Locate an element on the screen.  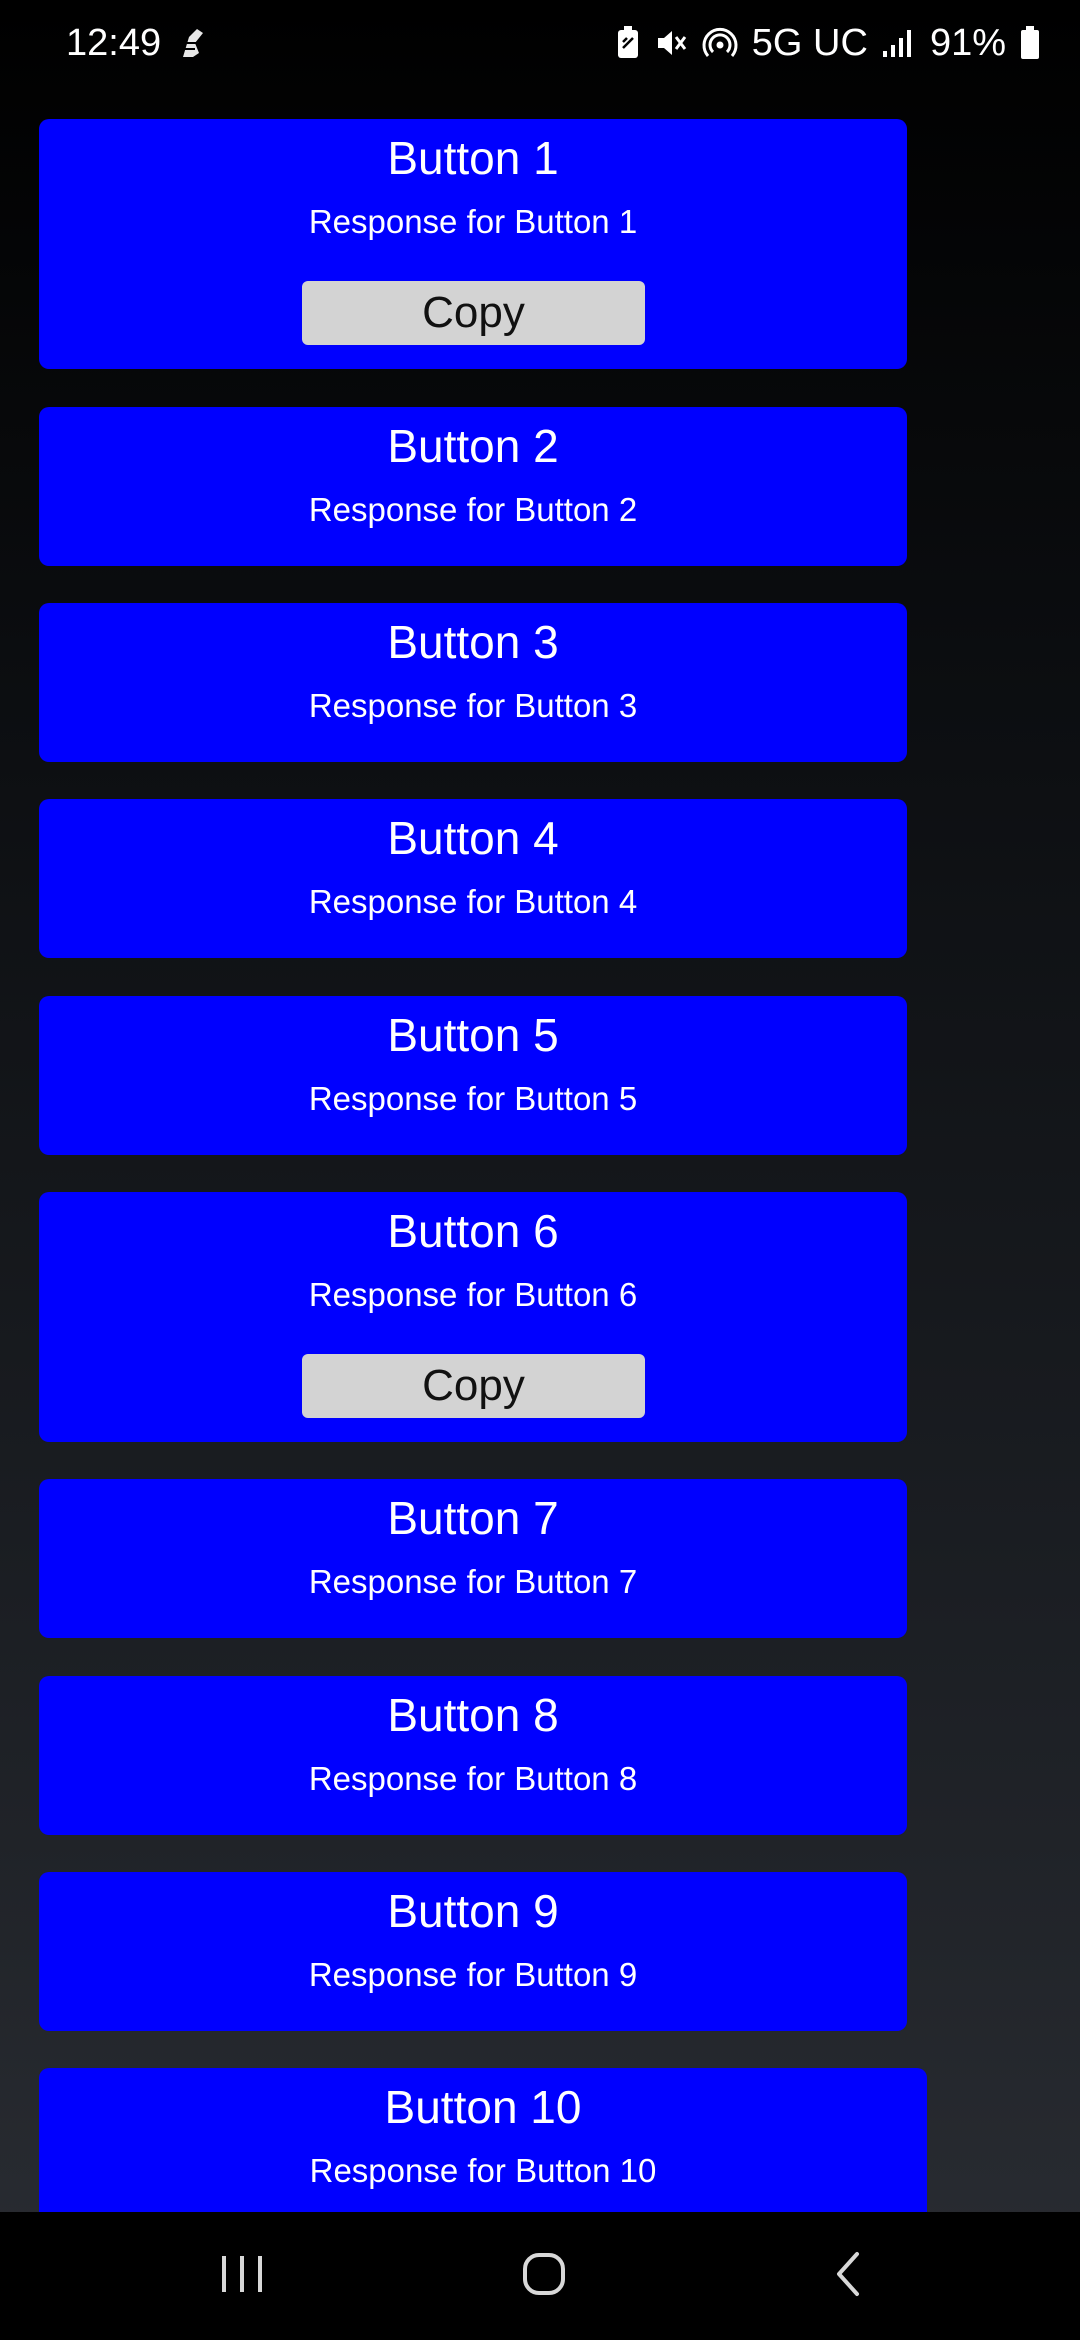
response-card-8: Button 8 Response for Button 8 is located at coordinates (473, 1755).